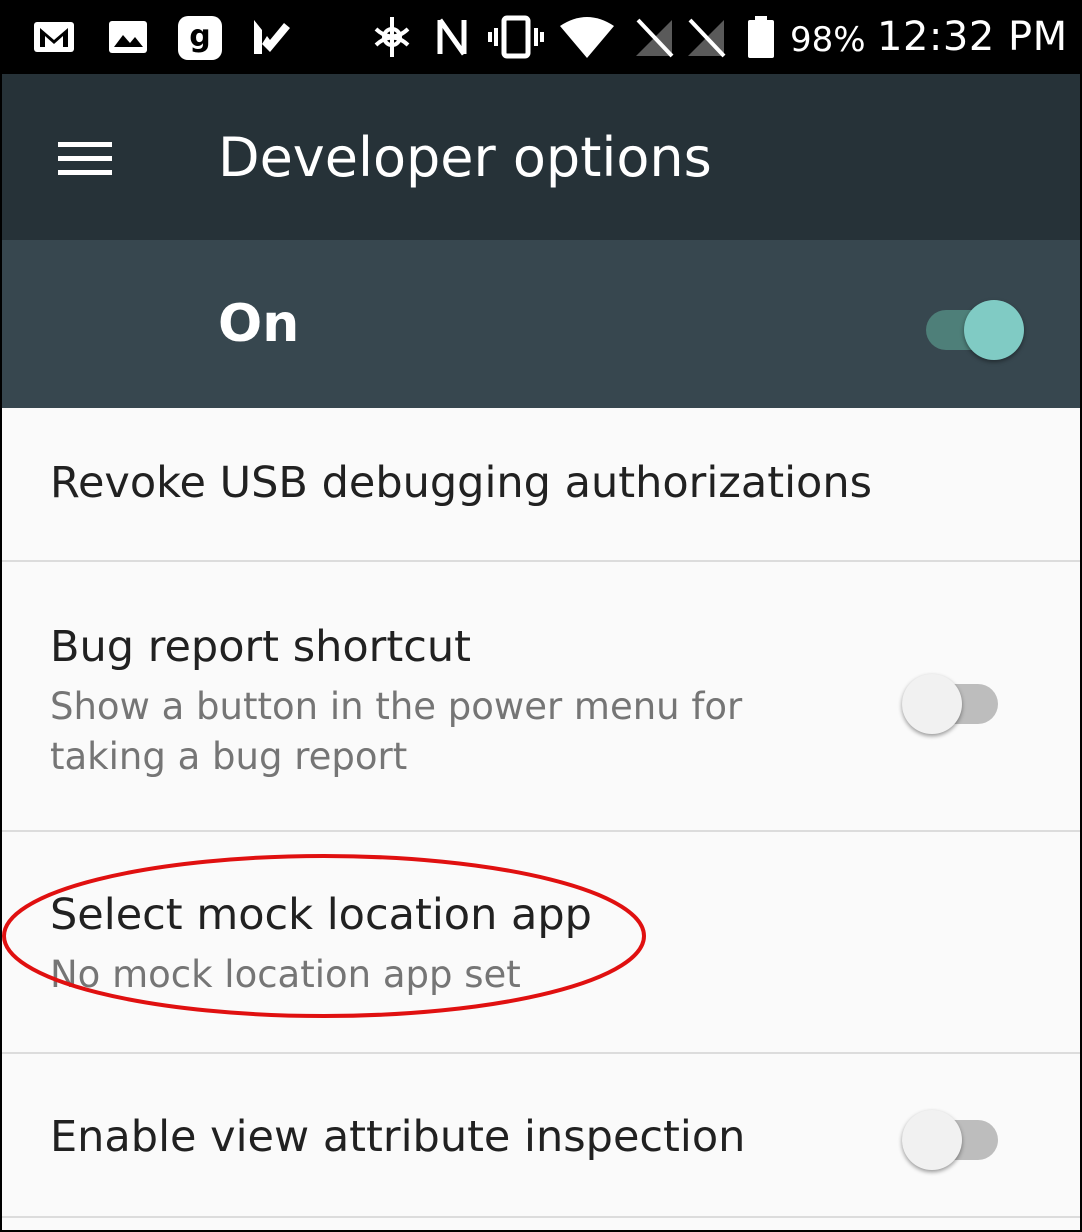  Describe the element at coordinates (260, 647) in the screenshot. I see `setting-title: Bug report shortcut` at that location.